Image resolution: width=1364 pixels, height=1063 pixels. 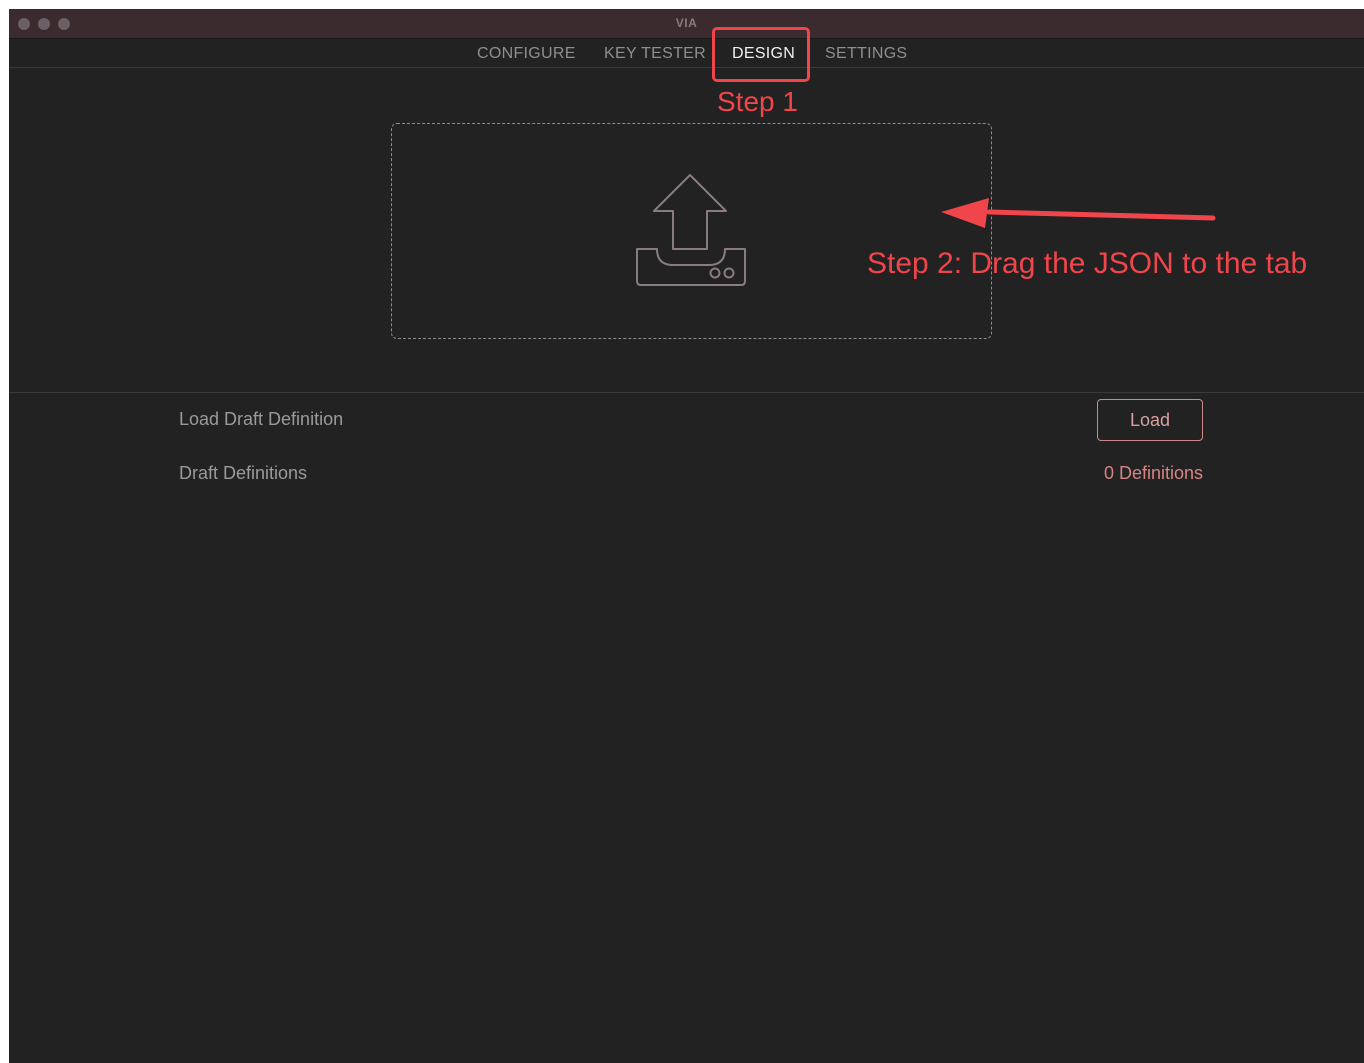 What do you see at coordinates (761, 54) in the screenshot?
I see `annotation-highlight-box` at bounding box center [761, 54].